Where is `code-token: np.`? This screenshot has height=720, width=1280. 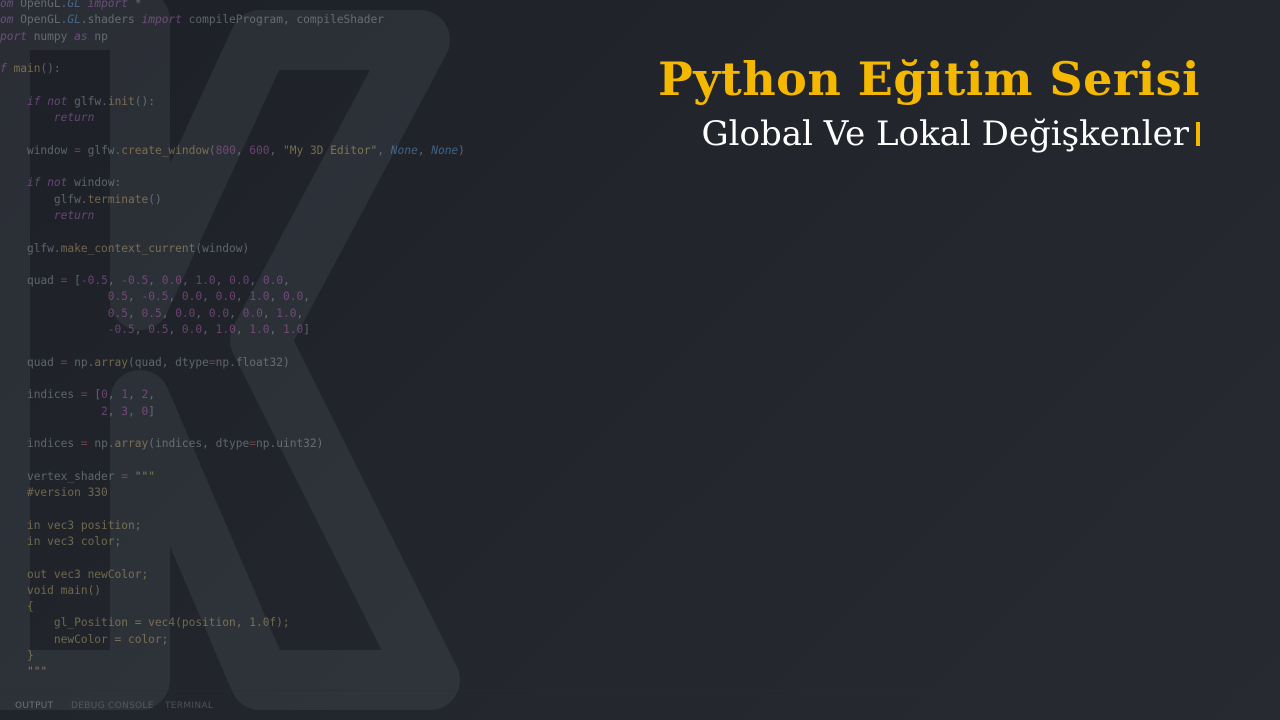 code-token: np. is located at coordinates (81, 362).